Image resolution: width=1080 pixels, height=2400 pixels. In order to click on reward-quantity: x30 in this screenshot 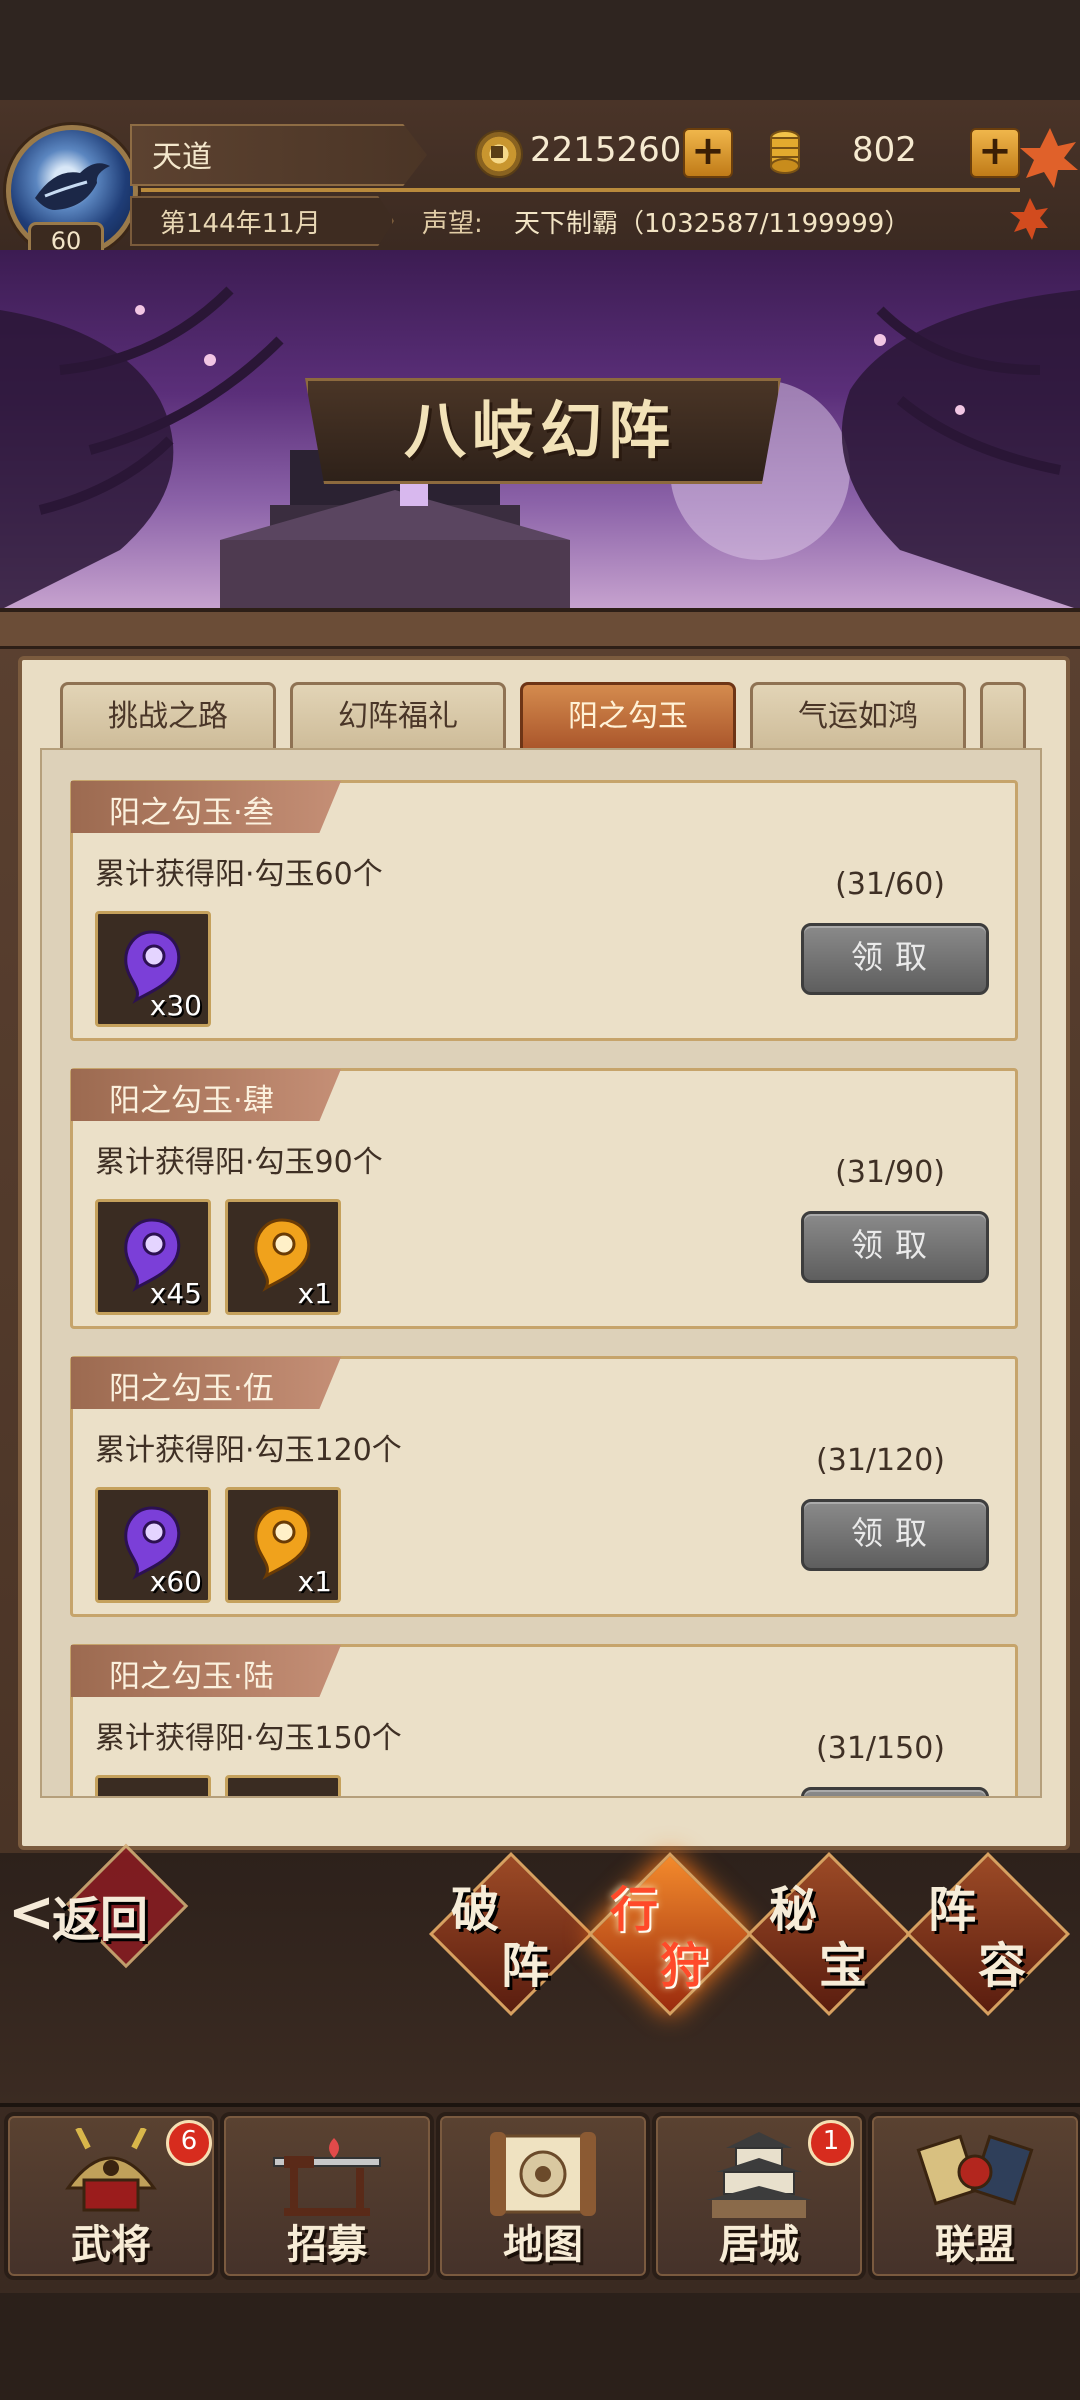, I will do `click(175, 1005)`.